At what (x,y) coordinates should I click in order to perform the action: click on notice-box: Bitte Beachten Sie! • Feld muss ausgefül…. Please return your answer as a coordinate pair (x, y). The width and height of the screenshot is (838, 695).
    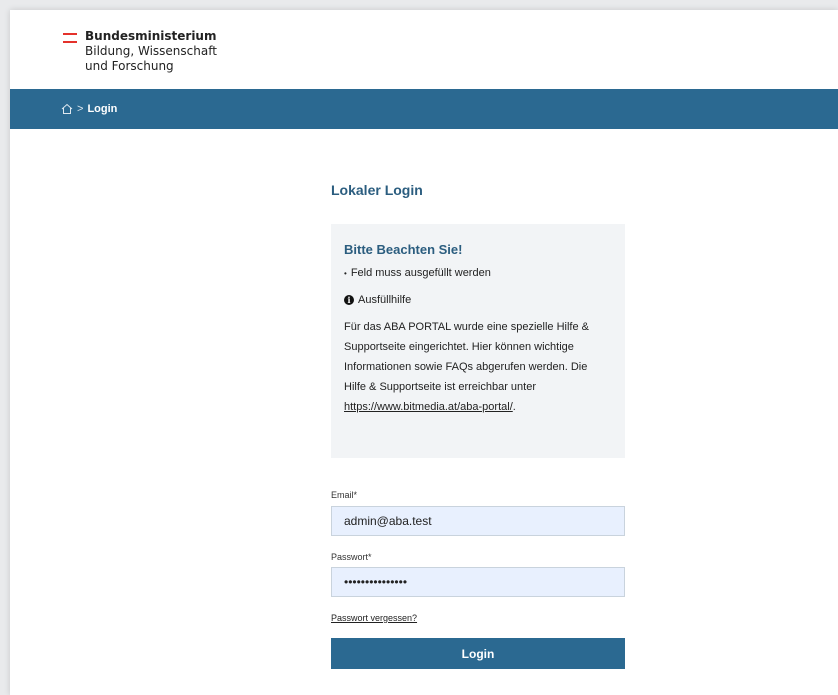
    Looking at the image, I should click on (478, 341).